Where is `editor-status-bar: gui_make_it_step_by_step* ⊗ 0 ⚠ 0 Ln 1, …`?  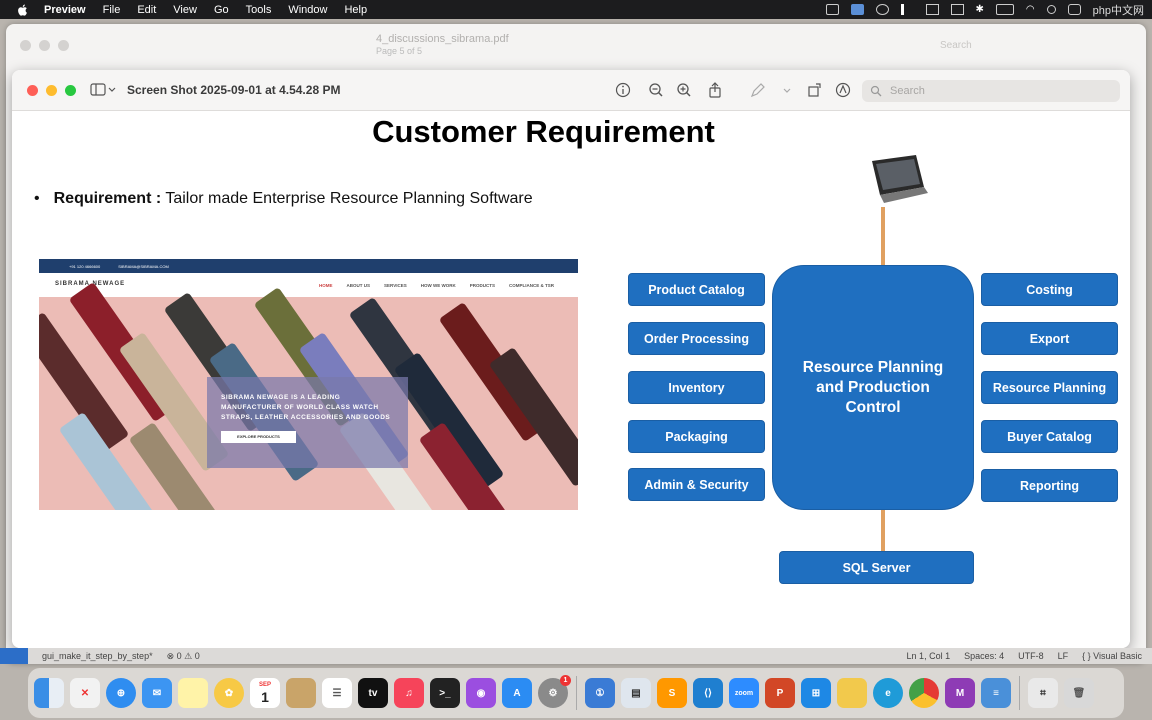 editor-status-bar: gui_make_it_step_by_step* ⊗ 0 ⚠ 0 Ln 1, … is located at coordinates (576, 656).